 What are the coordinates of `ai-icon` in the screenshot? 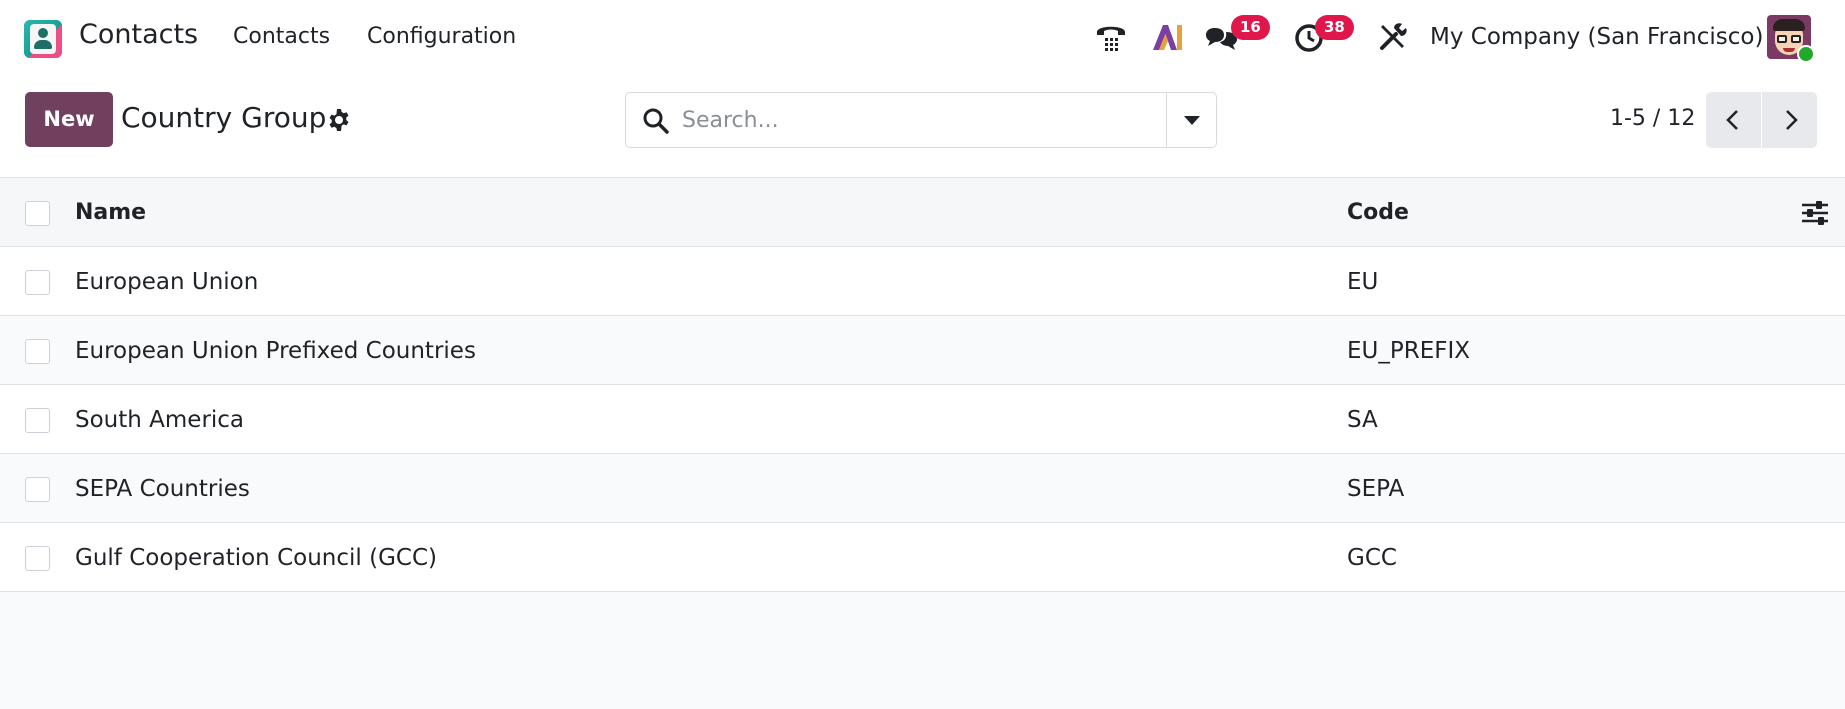 It's located at (1167, 37).